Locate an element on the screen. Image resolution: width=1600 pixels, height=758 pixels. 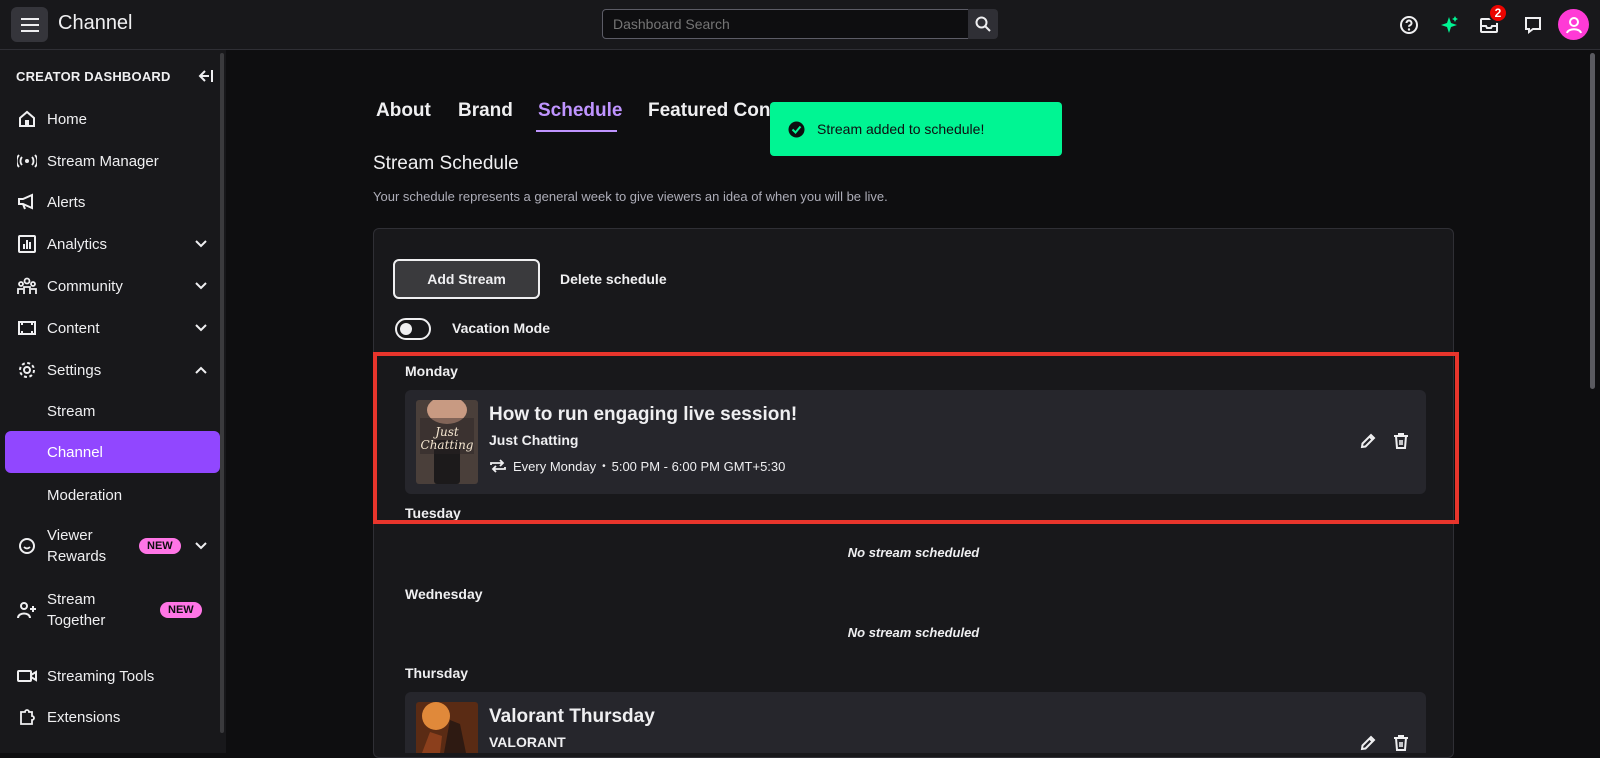
sidebar-heading: CREATOR DASHBOARD is located at coordinates (93, 76).